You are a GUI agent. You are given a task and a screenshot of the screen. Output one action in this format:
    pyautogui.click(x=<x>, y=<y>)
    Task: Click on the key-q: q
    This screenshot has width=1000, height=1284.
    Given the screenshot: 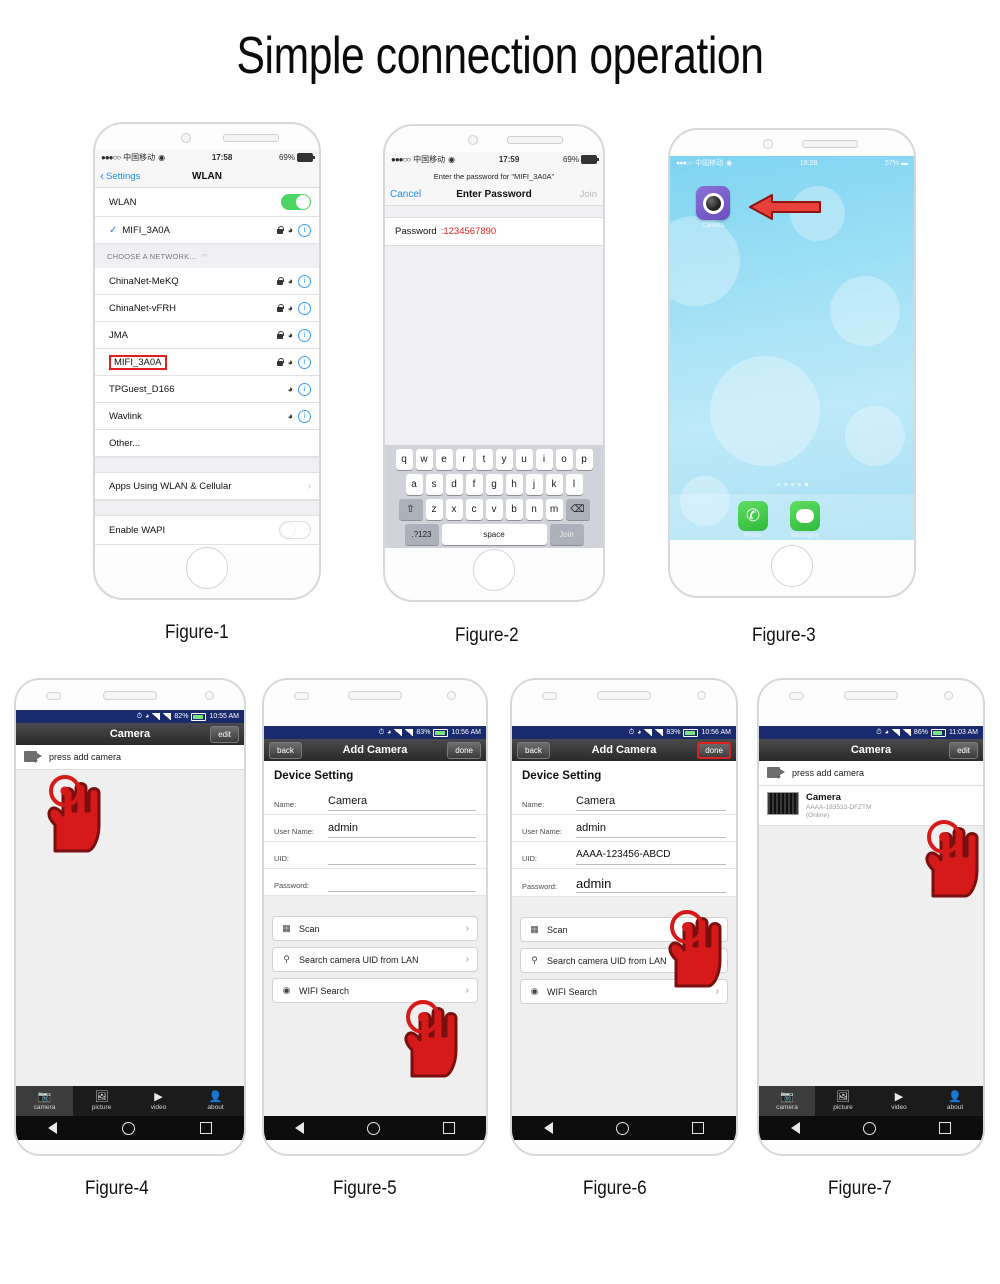 What is the action you would take?
    pyautogui.click(x=404, y=459)
    